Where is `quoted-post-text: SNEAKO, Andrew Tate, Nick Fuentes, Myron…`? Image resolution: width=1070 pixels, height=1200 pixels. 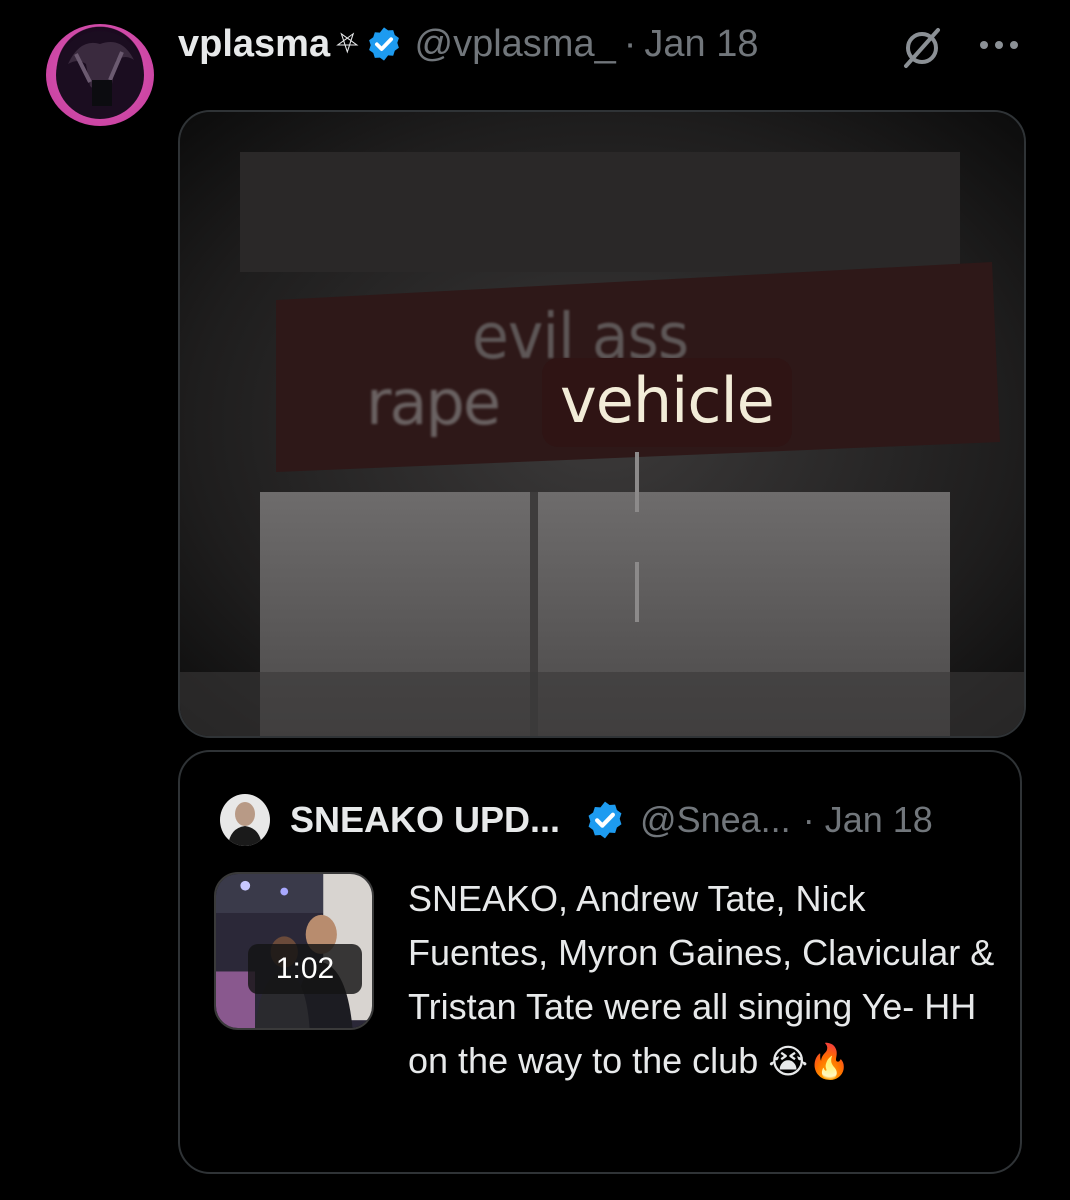 quoted-post-text: SNEAKO, Andrew Tate, Nick Fuentes, Myron… is located at coordinates (703, 980).